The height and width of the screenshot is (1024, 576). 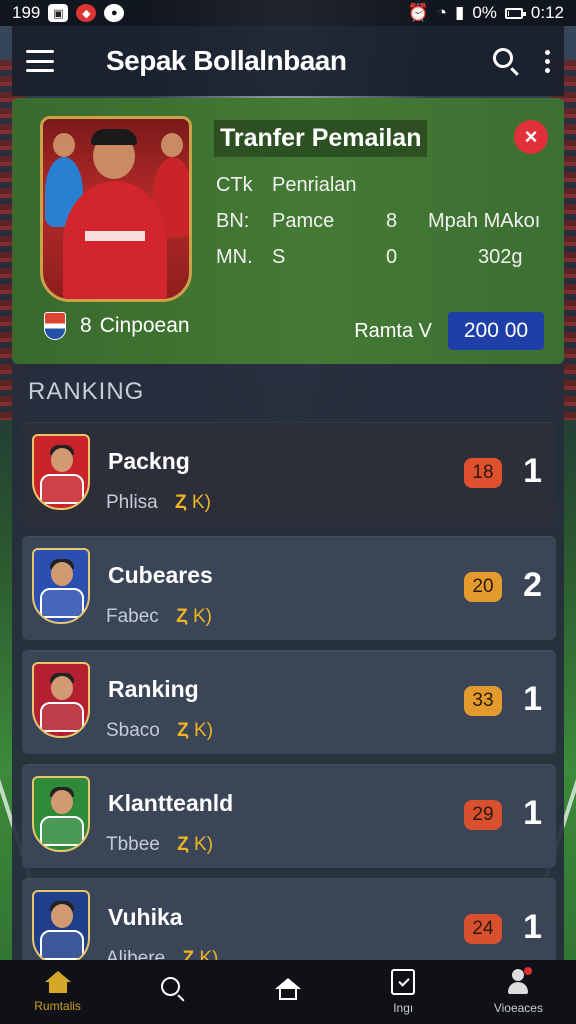 What do you see at coordinates (132, 502) in the screenshot?
I see `player-club: Phlisa` at bounding box center [132, 502].